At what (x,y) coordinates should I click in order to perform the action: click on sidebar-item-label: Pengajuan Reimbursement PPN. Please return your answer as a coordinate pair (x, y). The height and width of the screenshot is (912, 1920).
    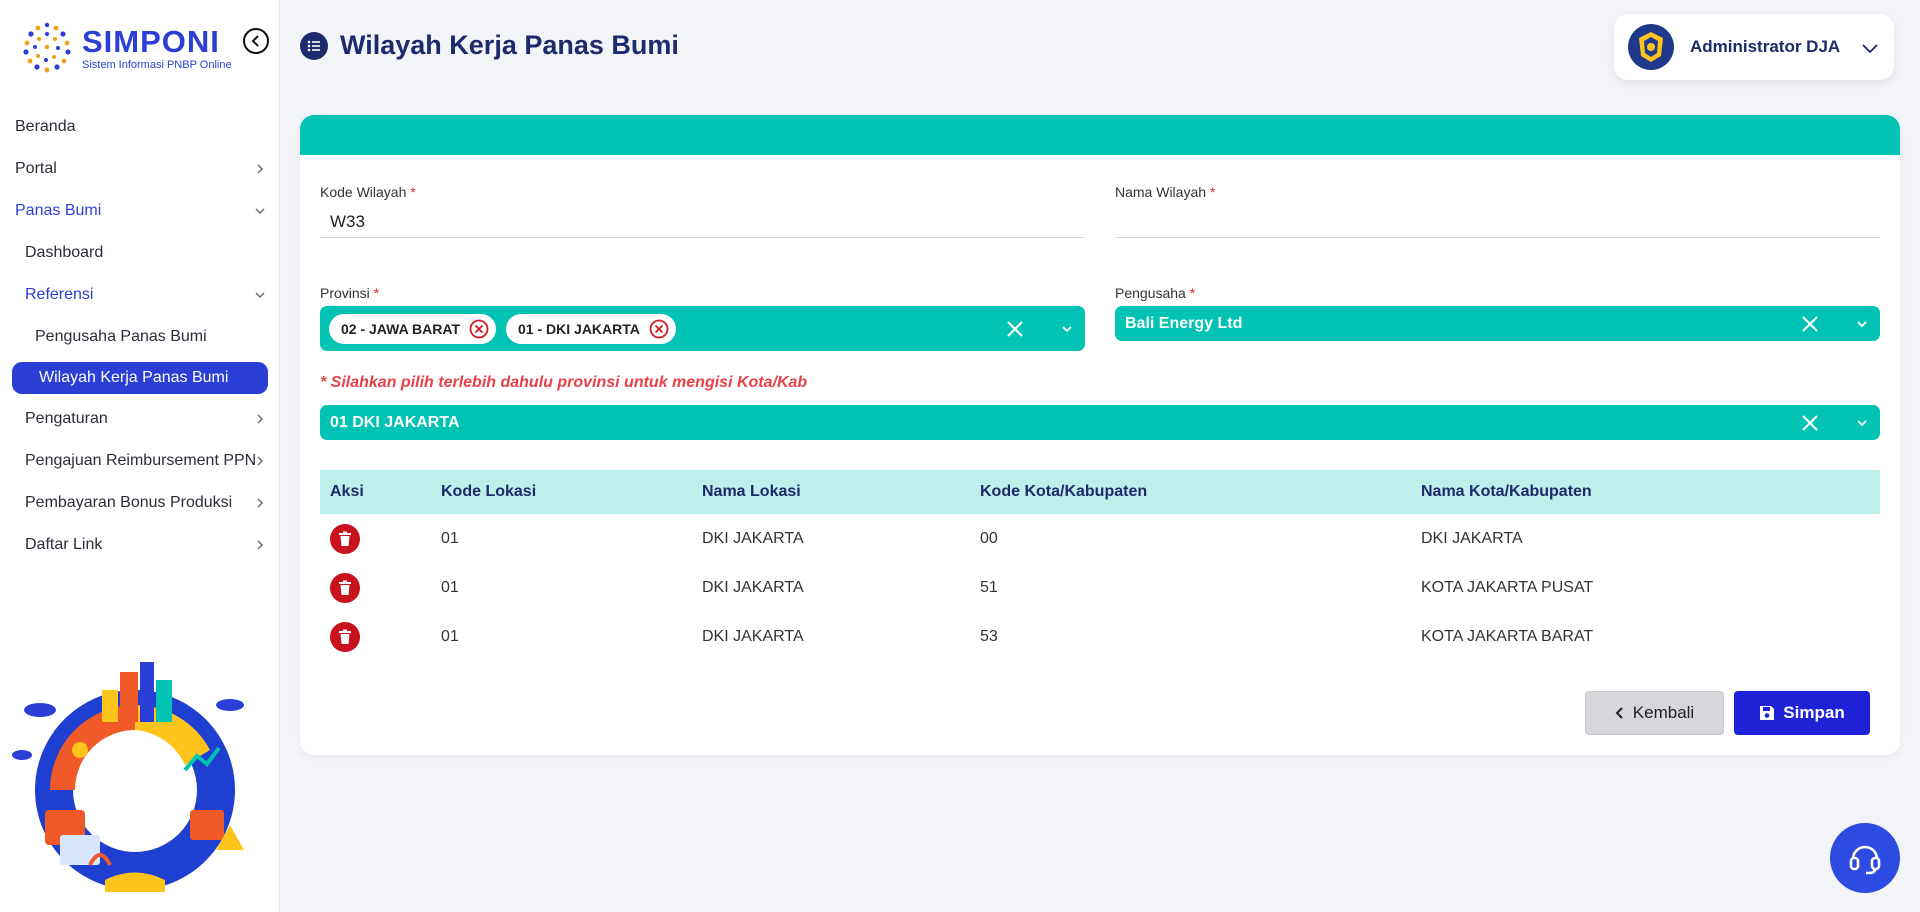
    Looking at the image, I should click on (141, 460).